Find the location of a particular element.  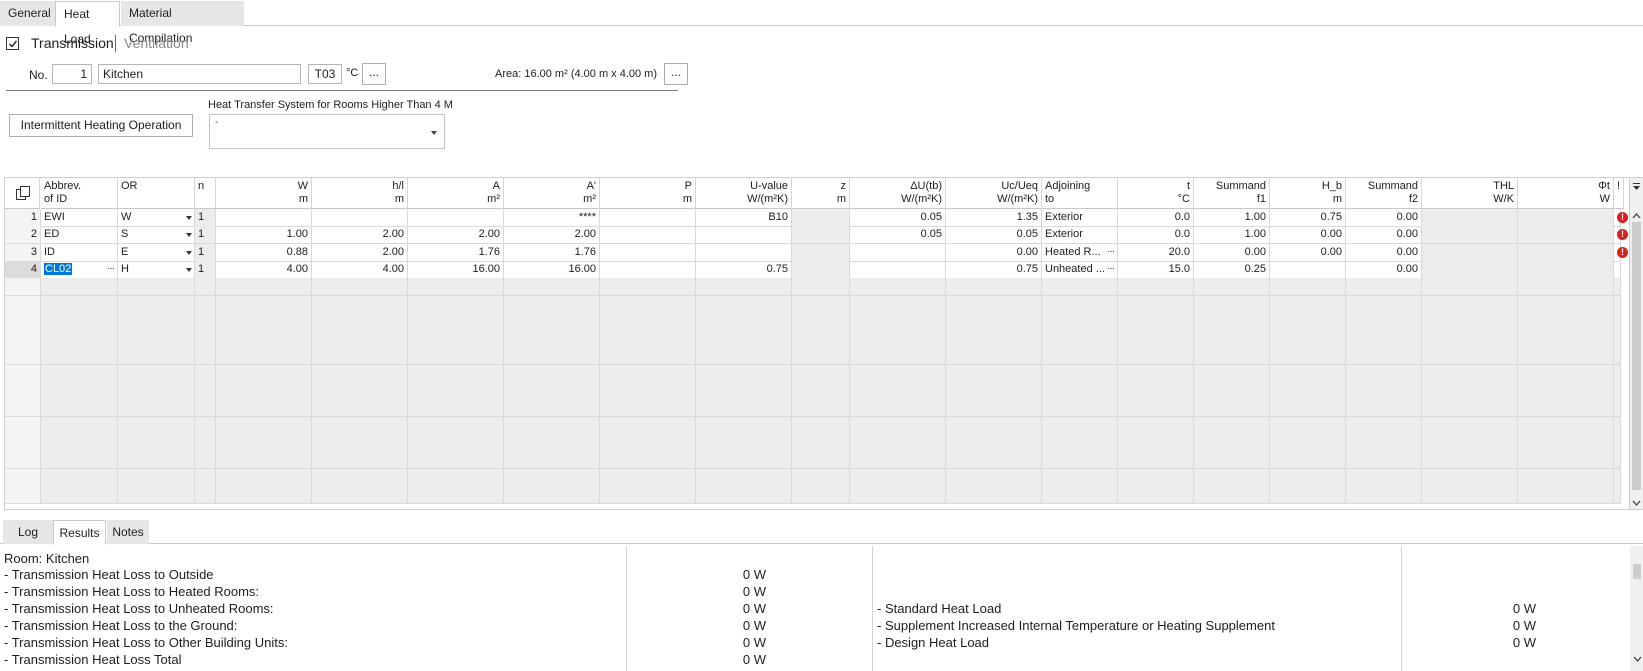

column-header-u-tb: ΔU(tb) W/(m²K) is located at coordinates (898, 193).